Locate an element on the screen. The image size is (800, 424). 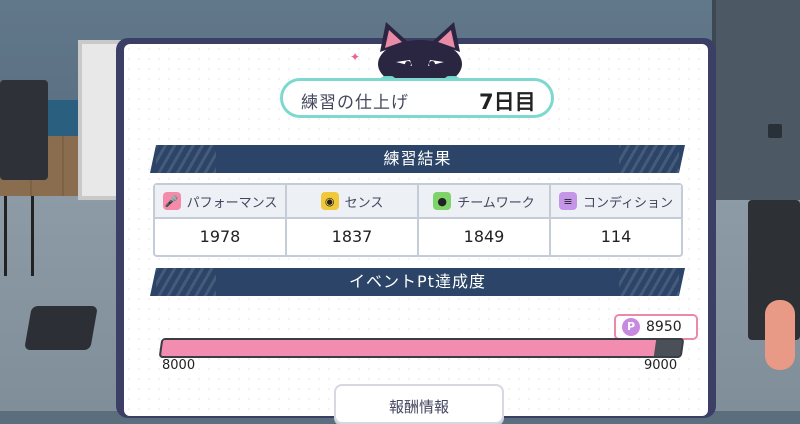
event-point-badge: P 8950 is located at coordinates (656, 327).